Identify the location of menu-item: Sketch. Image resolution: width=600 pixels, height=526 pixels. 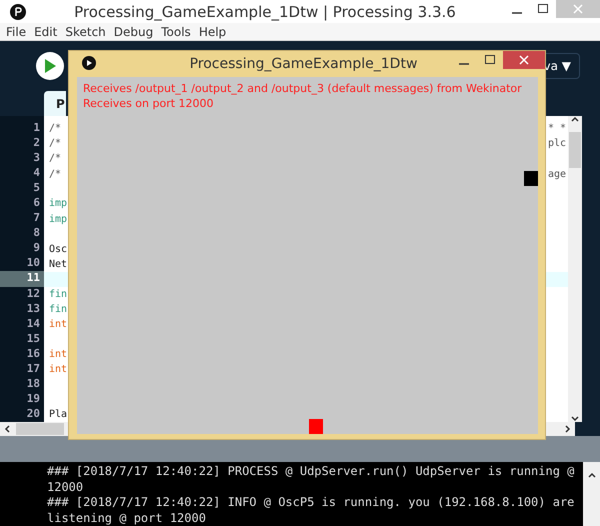
(85, 31).